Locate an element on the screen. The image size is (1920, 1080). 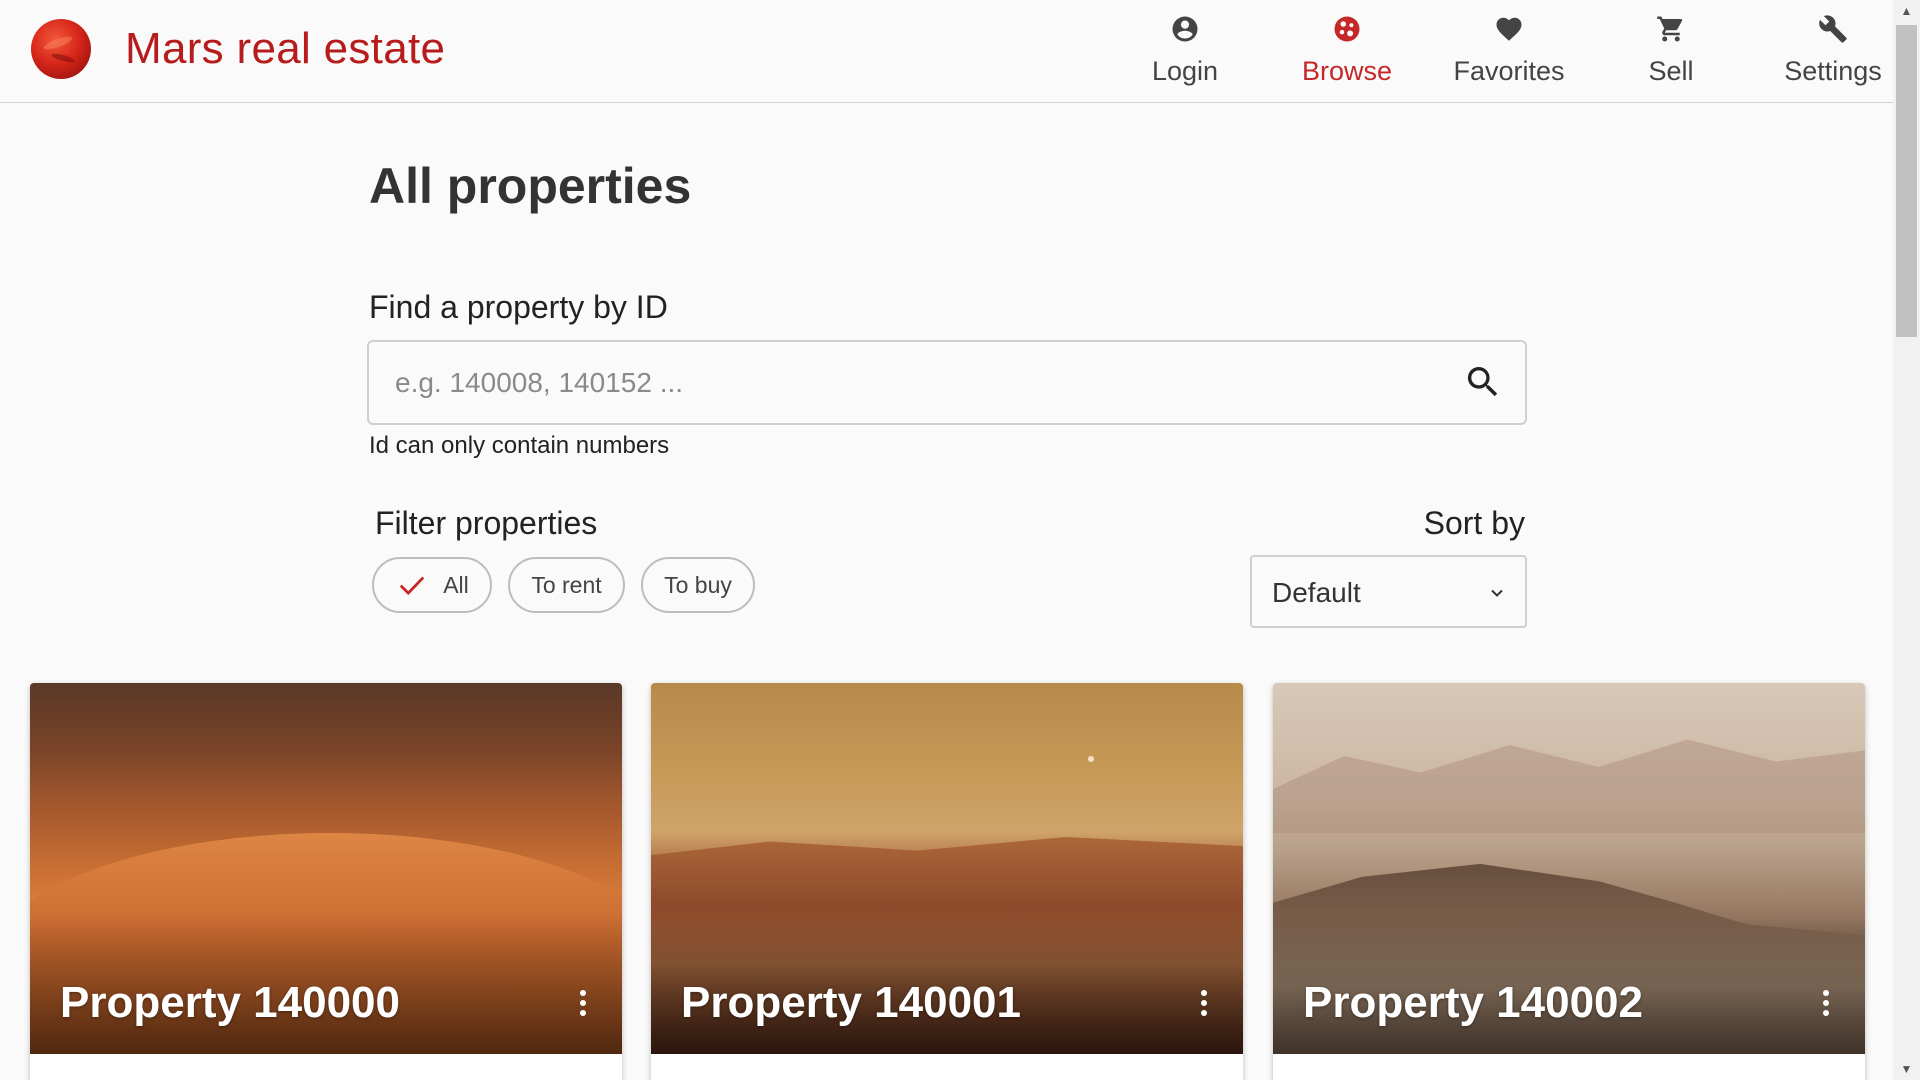
sort-label: Sort by is located at coordinates (1474, 523).